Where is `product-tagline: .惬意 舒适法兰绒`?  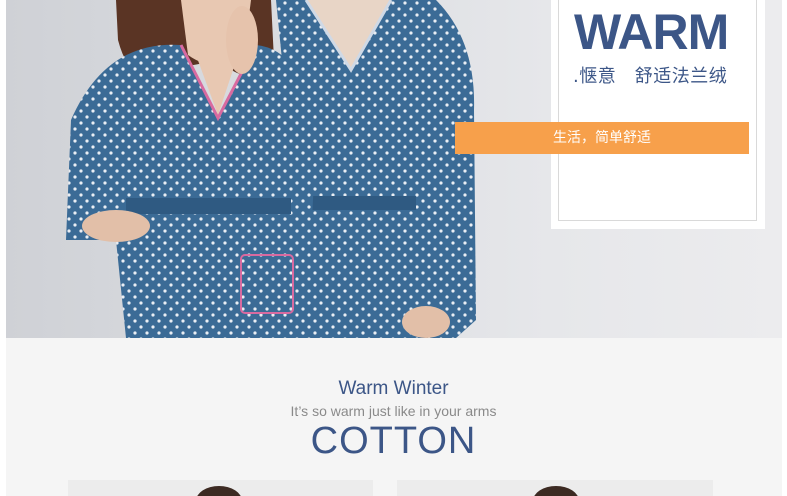
product-tagline: .惬意 舒适法兰绒 is located at coordinates (650, 76).